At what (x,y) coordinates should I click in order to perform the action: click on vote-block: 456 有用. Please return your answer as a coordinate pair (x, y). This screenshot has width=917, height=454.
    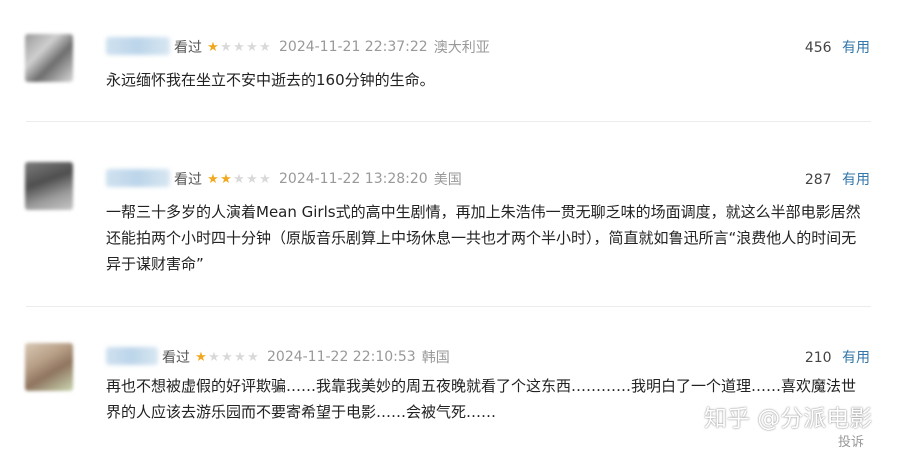
    Looking at the image, I should click on (837, 47).